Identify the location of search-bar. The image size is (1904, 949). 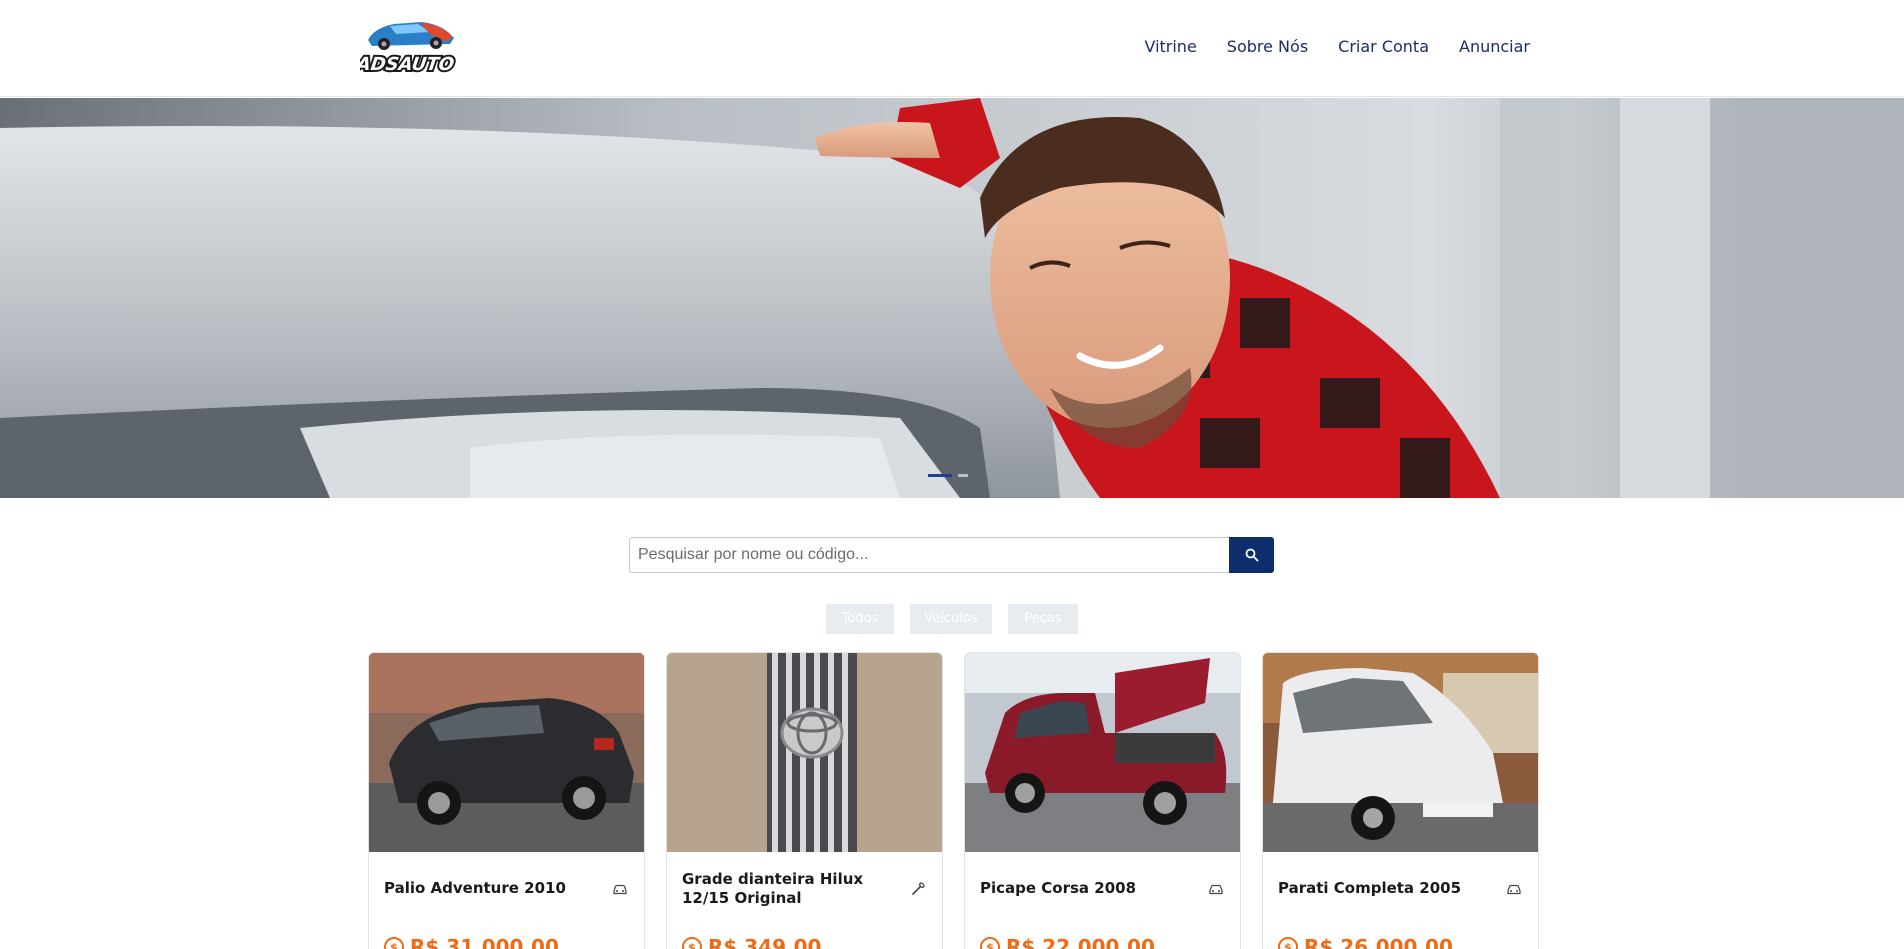
(951, 555).